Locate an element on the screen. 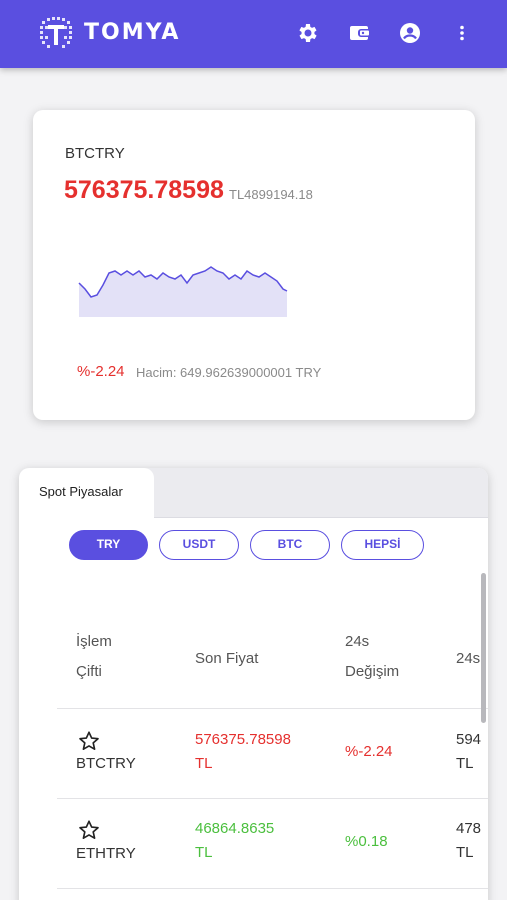 This screenshot has height=900, width=507. column-header-pair: İşlem Çifti is located at coordinates (94, 657).